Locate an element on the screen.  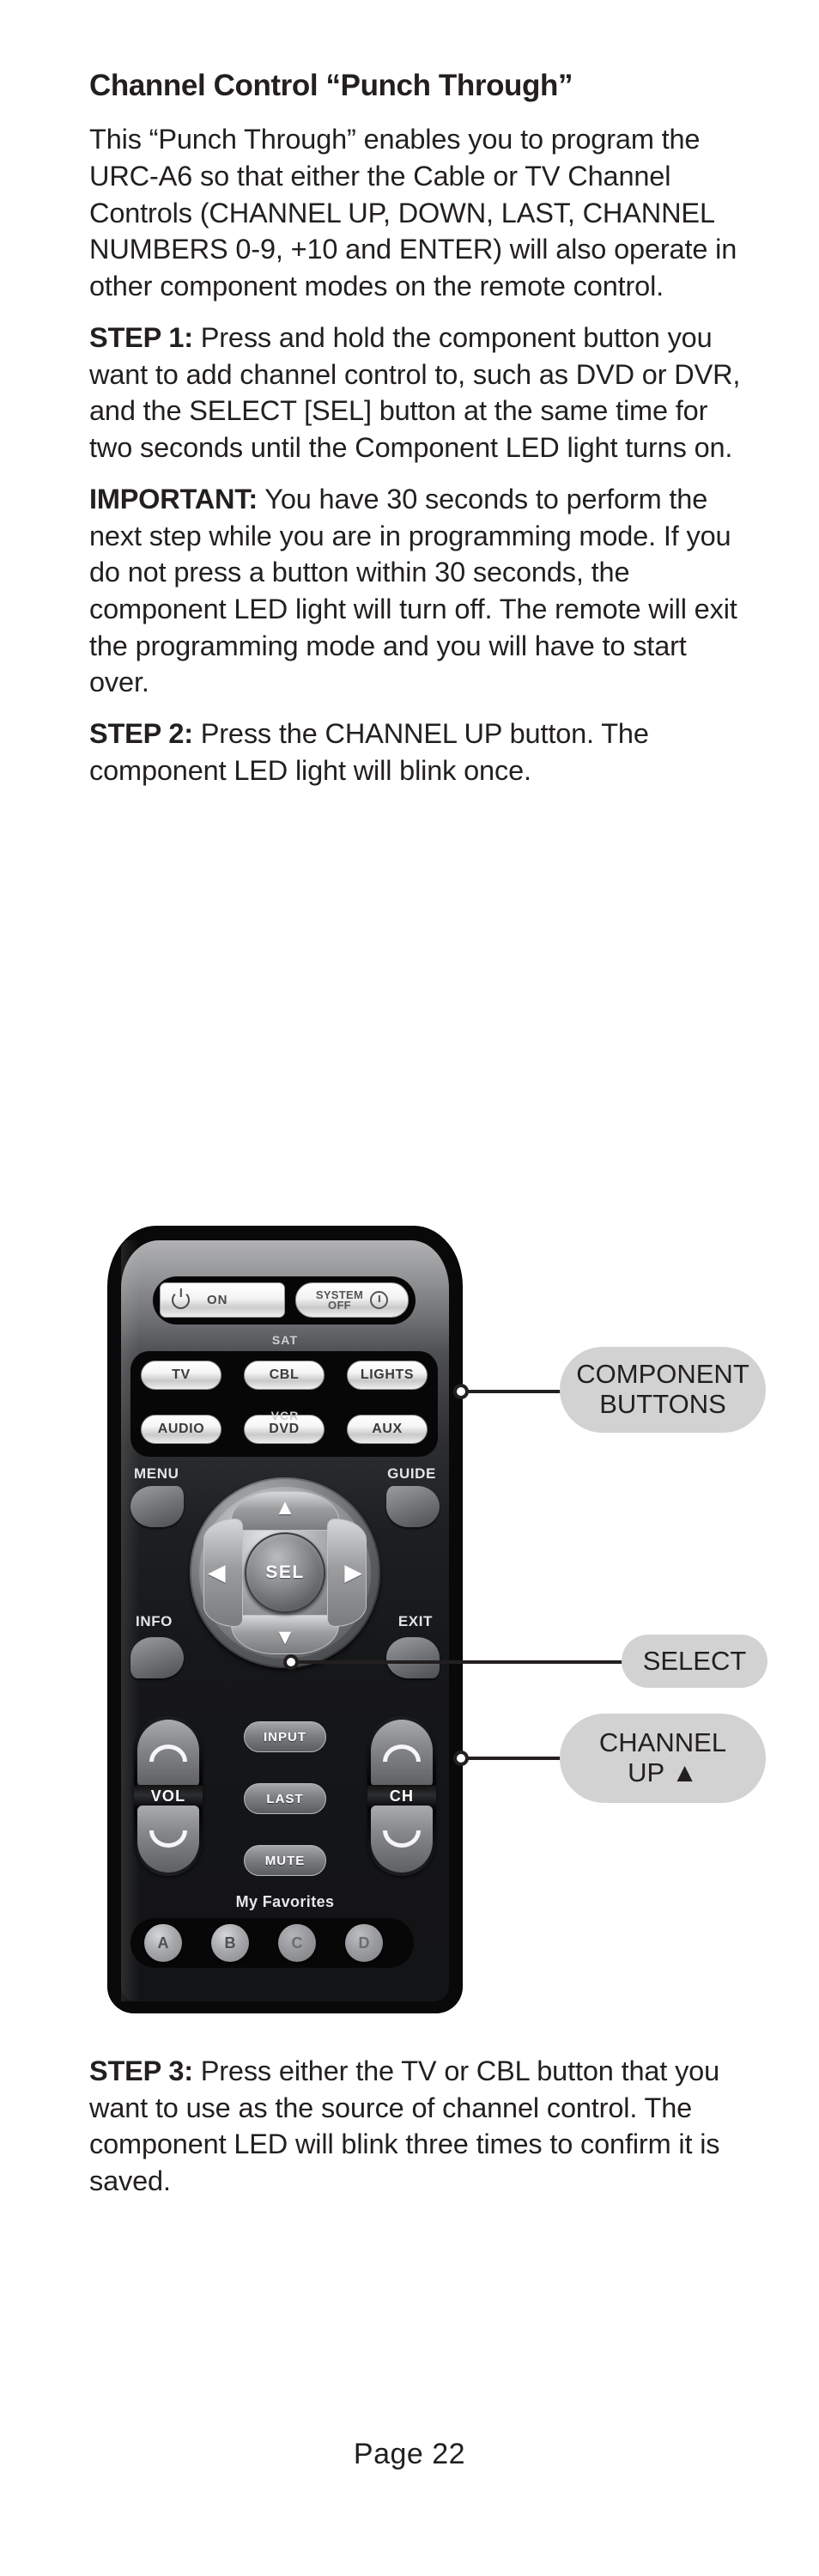
guide-button is located at coordinates (413, 1506).